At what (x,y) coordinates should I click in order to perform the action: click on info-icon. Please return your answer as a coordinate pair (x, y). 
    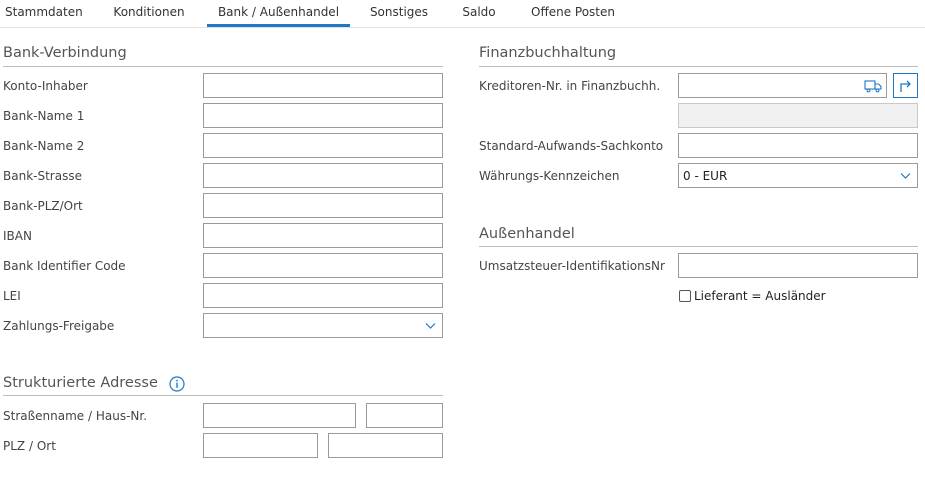
    Looking at the image, I should click on (177, 384).